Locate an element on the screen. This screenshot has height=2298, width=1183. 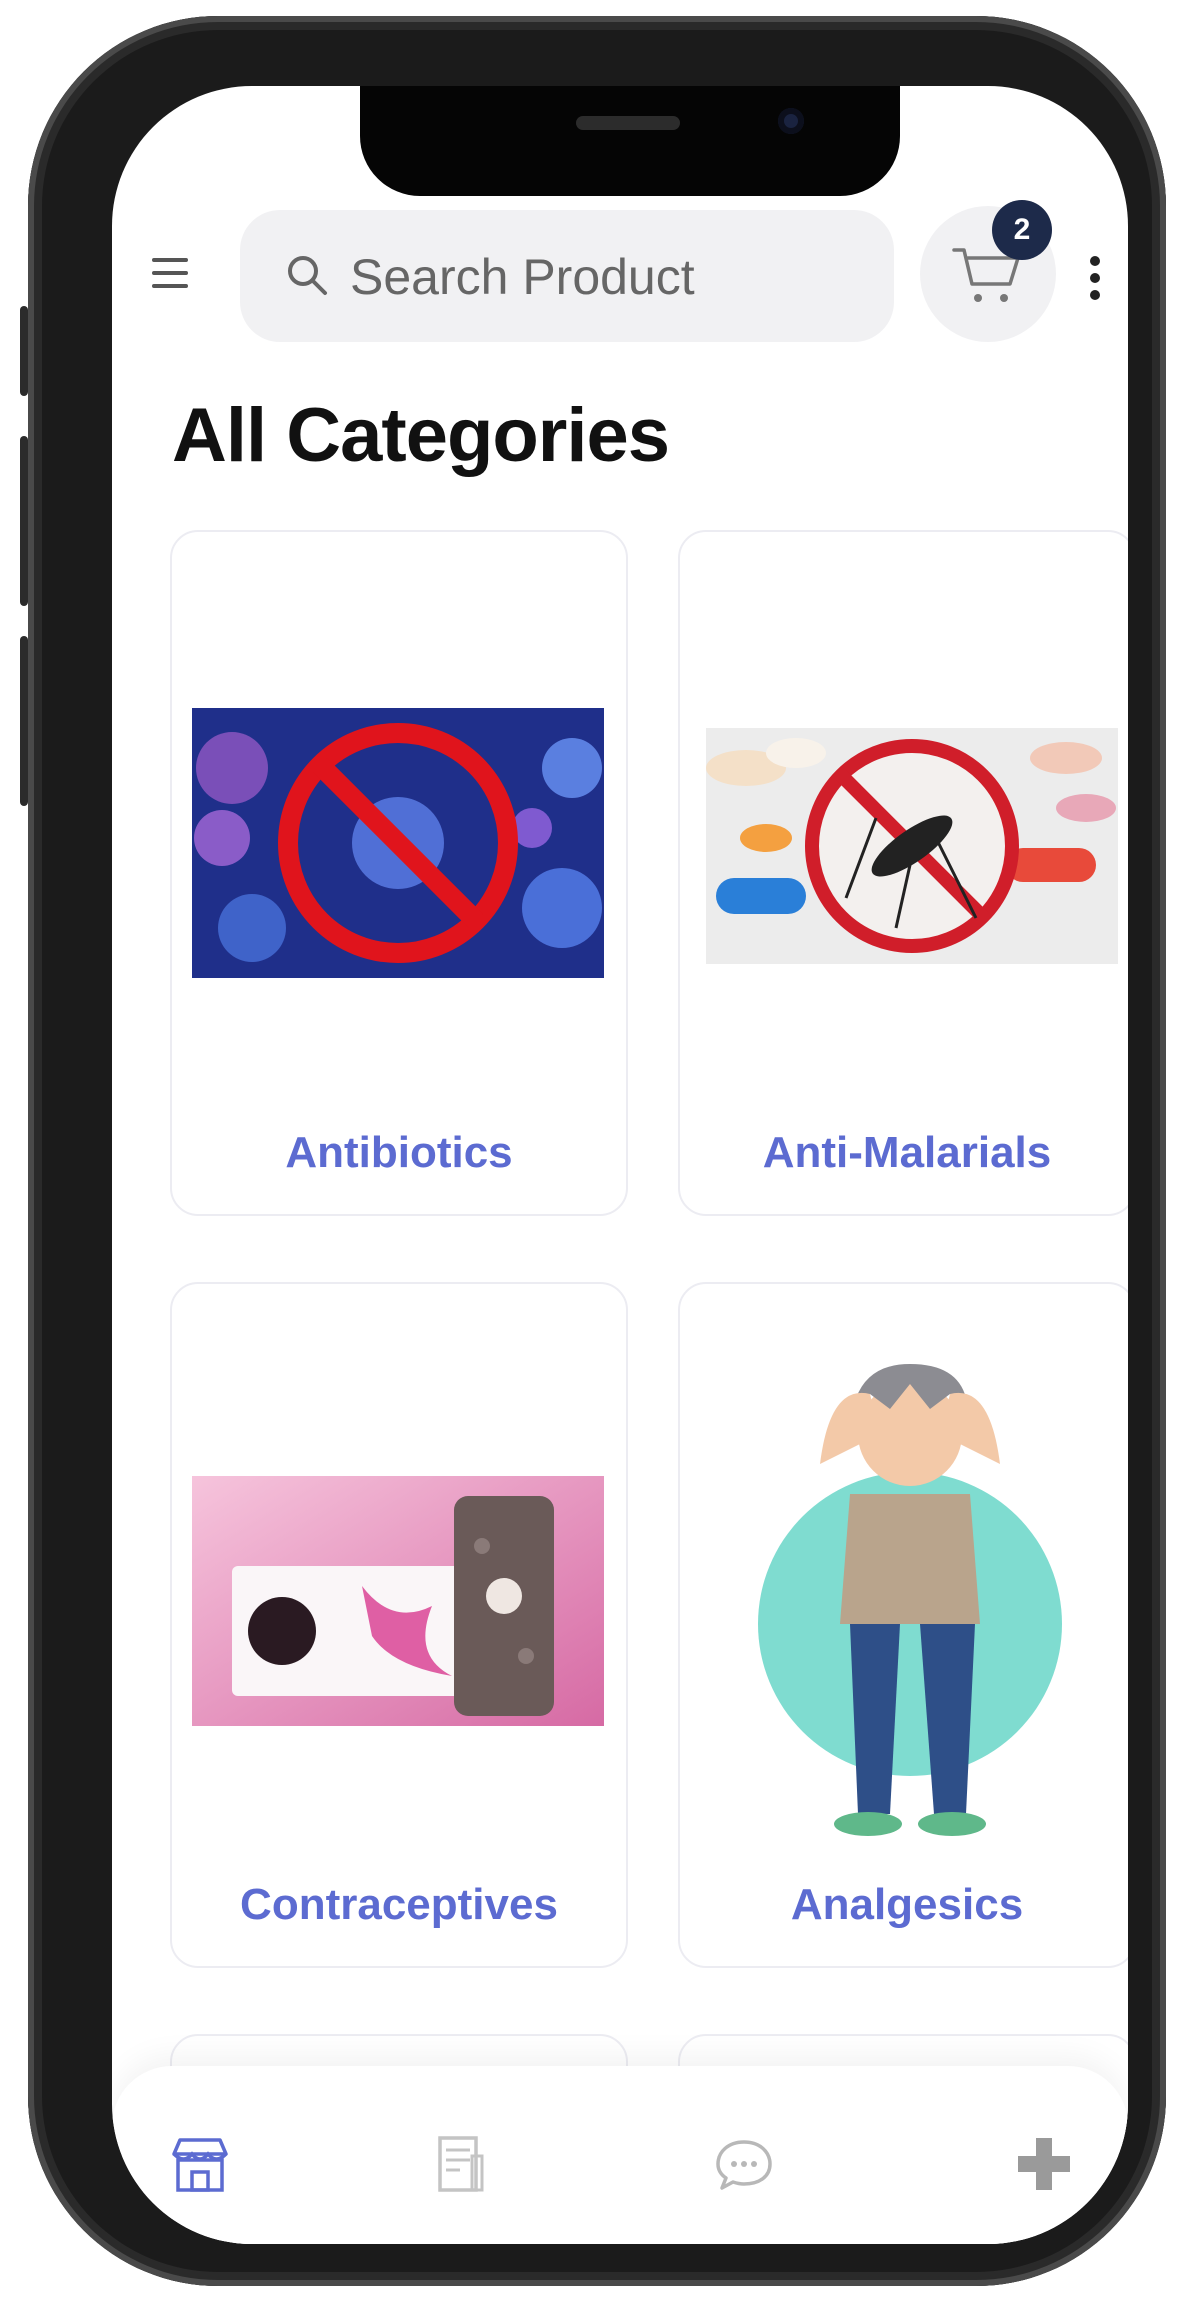
menu-icon is located at coordinates (170, 274).